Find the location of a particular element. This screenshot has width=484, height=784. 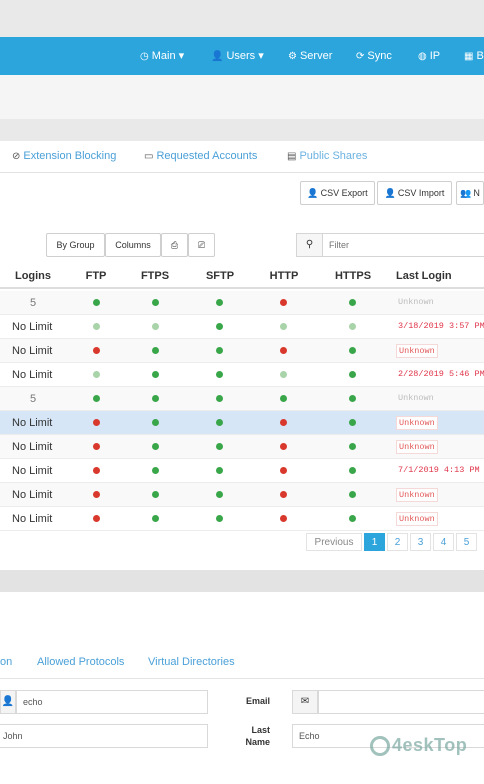

csv-export-button: 👤 CSV Export is located at coordinates (337, 193).